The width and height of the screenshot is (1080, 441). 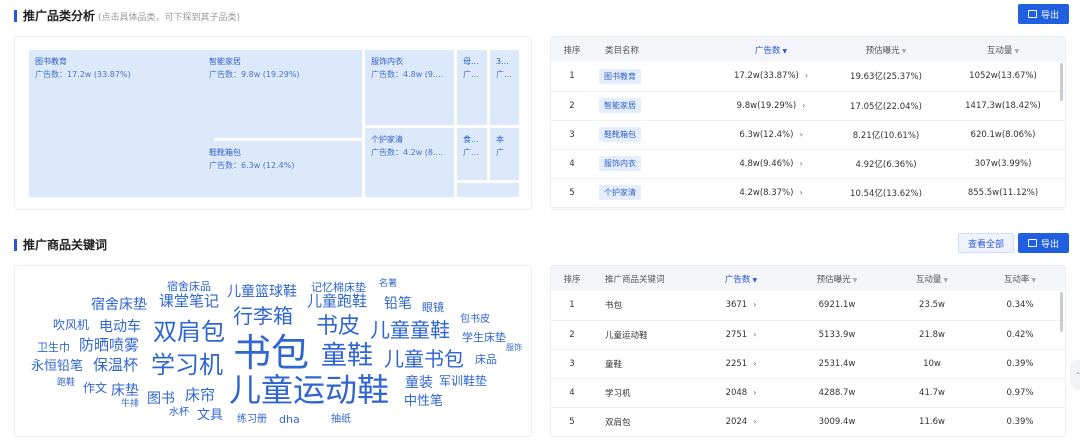 I want to click on table-row: 3 童鞋 2251 › 2531.4w 10w 0.39%, so click(x=808, y=364).